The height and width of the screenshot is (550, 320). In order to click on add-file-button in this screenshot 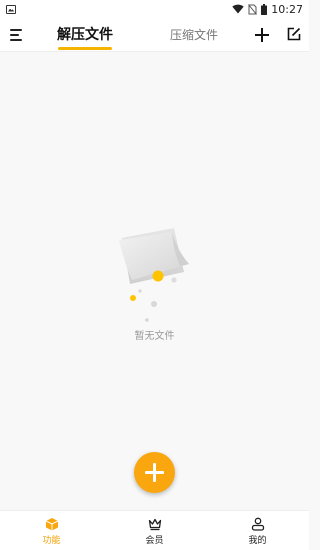, I will do `click(154, 472)`.